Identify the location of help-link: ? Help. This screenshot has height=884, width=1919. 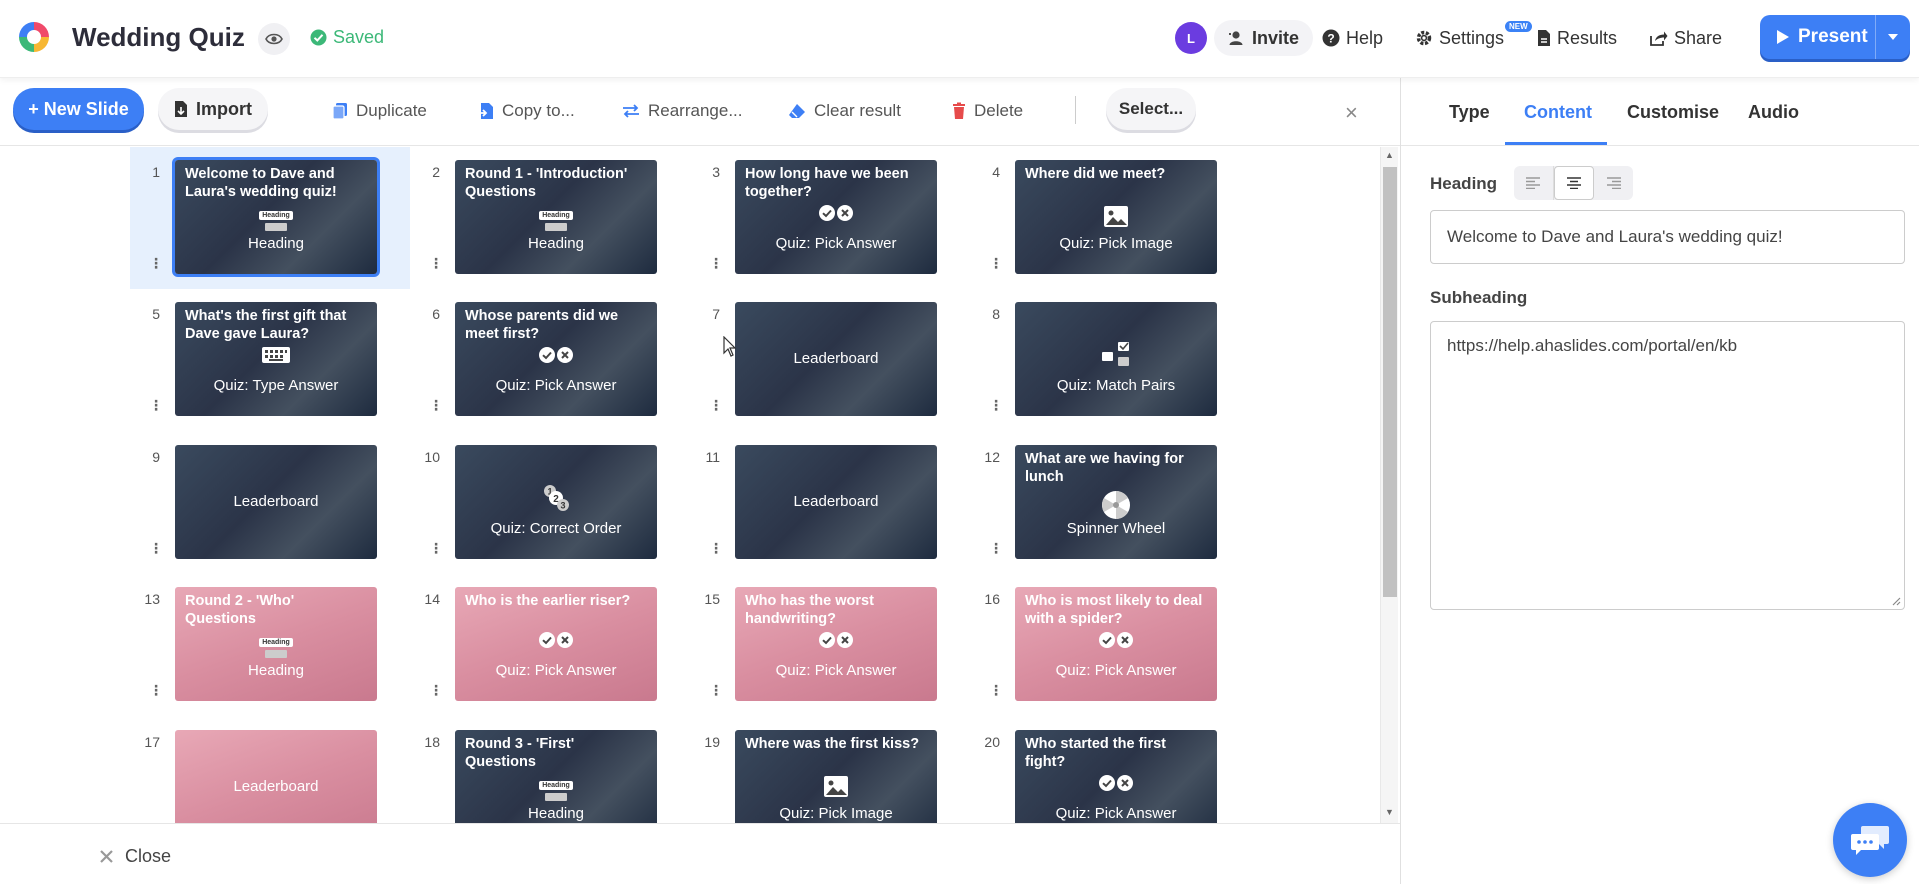
(1352, 38).